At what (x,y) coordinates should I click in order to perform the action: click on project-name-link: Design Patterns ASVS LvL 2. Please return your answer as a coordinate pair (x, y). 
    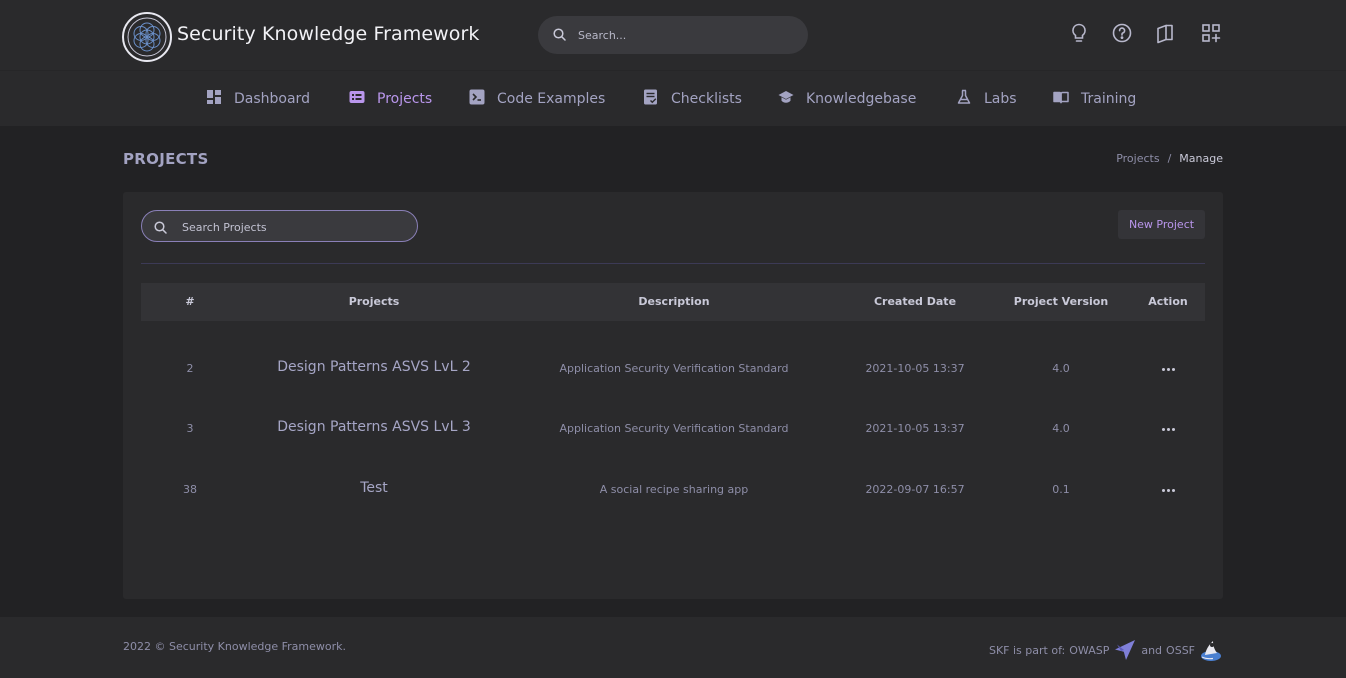
    Looking at the image, I should click on (374, 369).